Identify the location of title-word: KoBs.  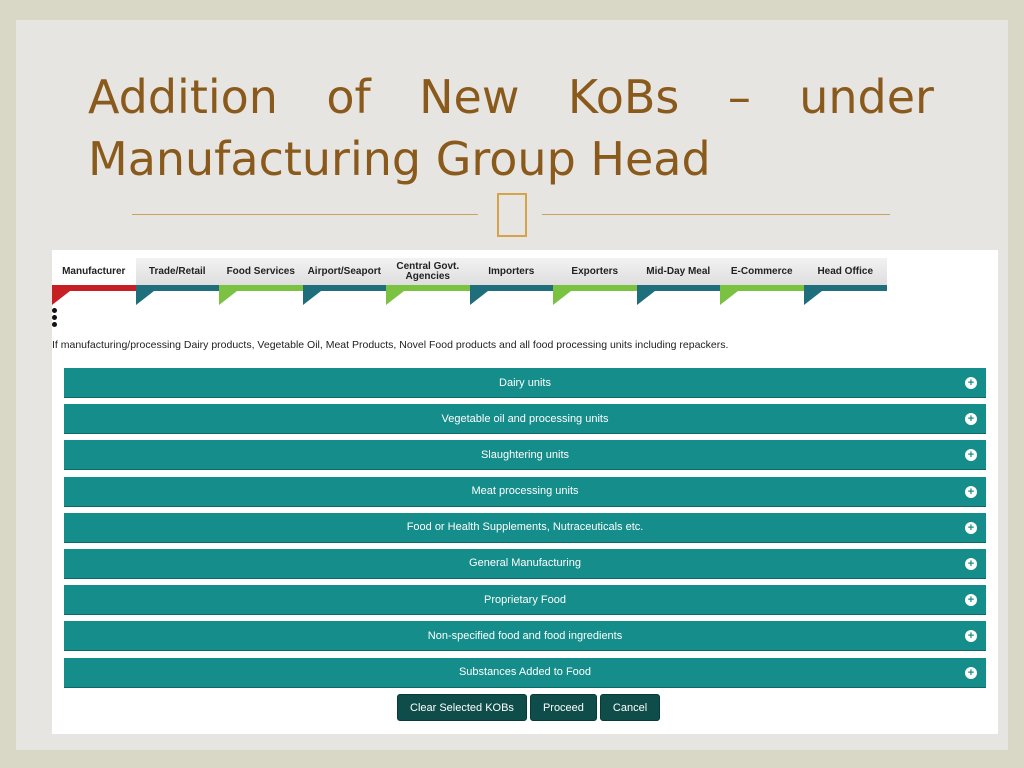
(623, 97).